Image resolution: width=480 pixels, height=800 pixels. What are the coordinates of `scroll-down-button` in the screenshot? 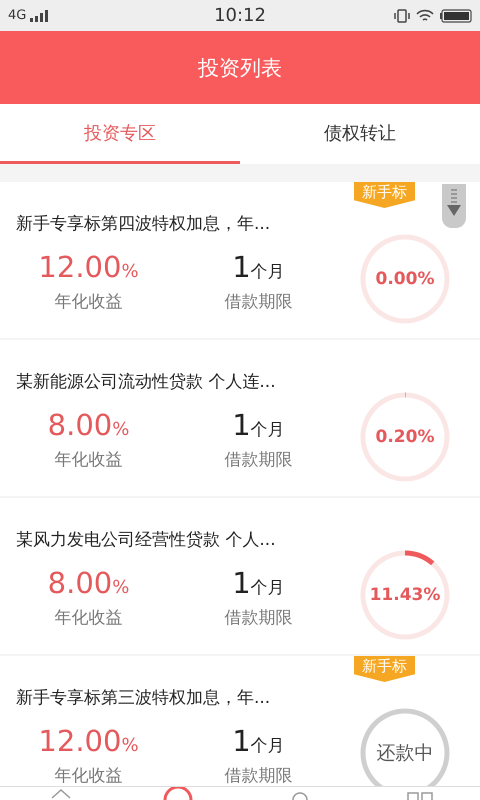 It's located at (454, 206).